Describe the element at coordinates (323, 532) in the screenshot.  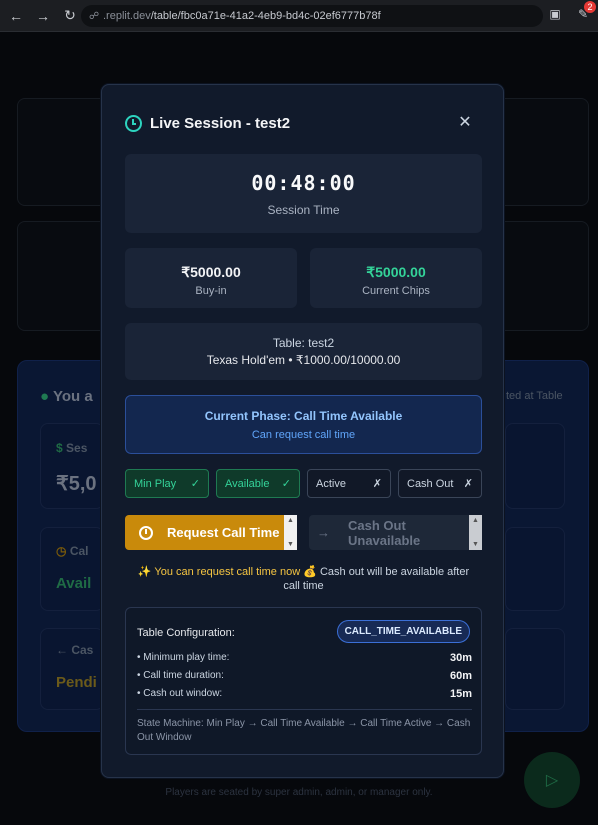
I see `arrow-right-icon: →` at that location.